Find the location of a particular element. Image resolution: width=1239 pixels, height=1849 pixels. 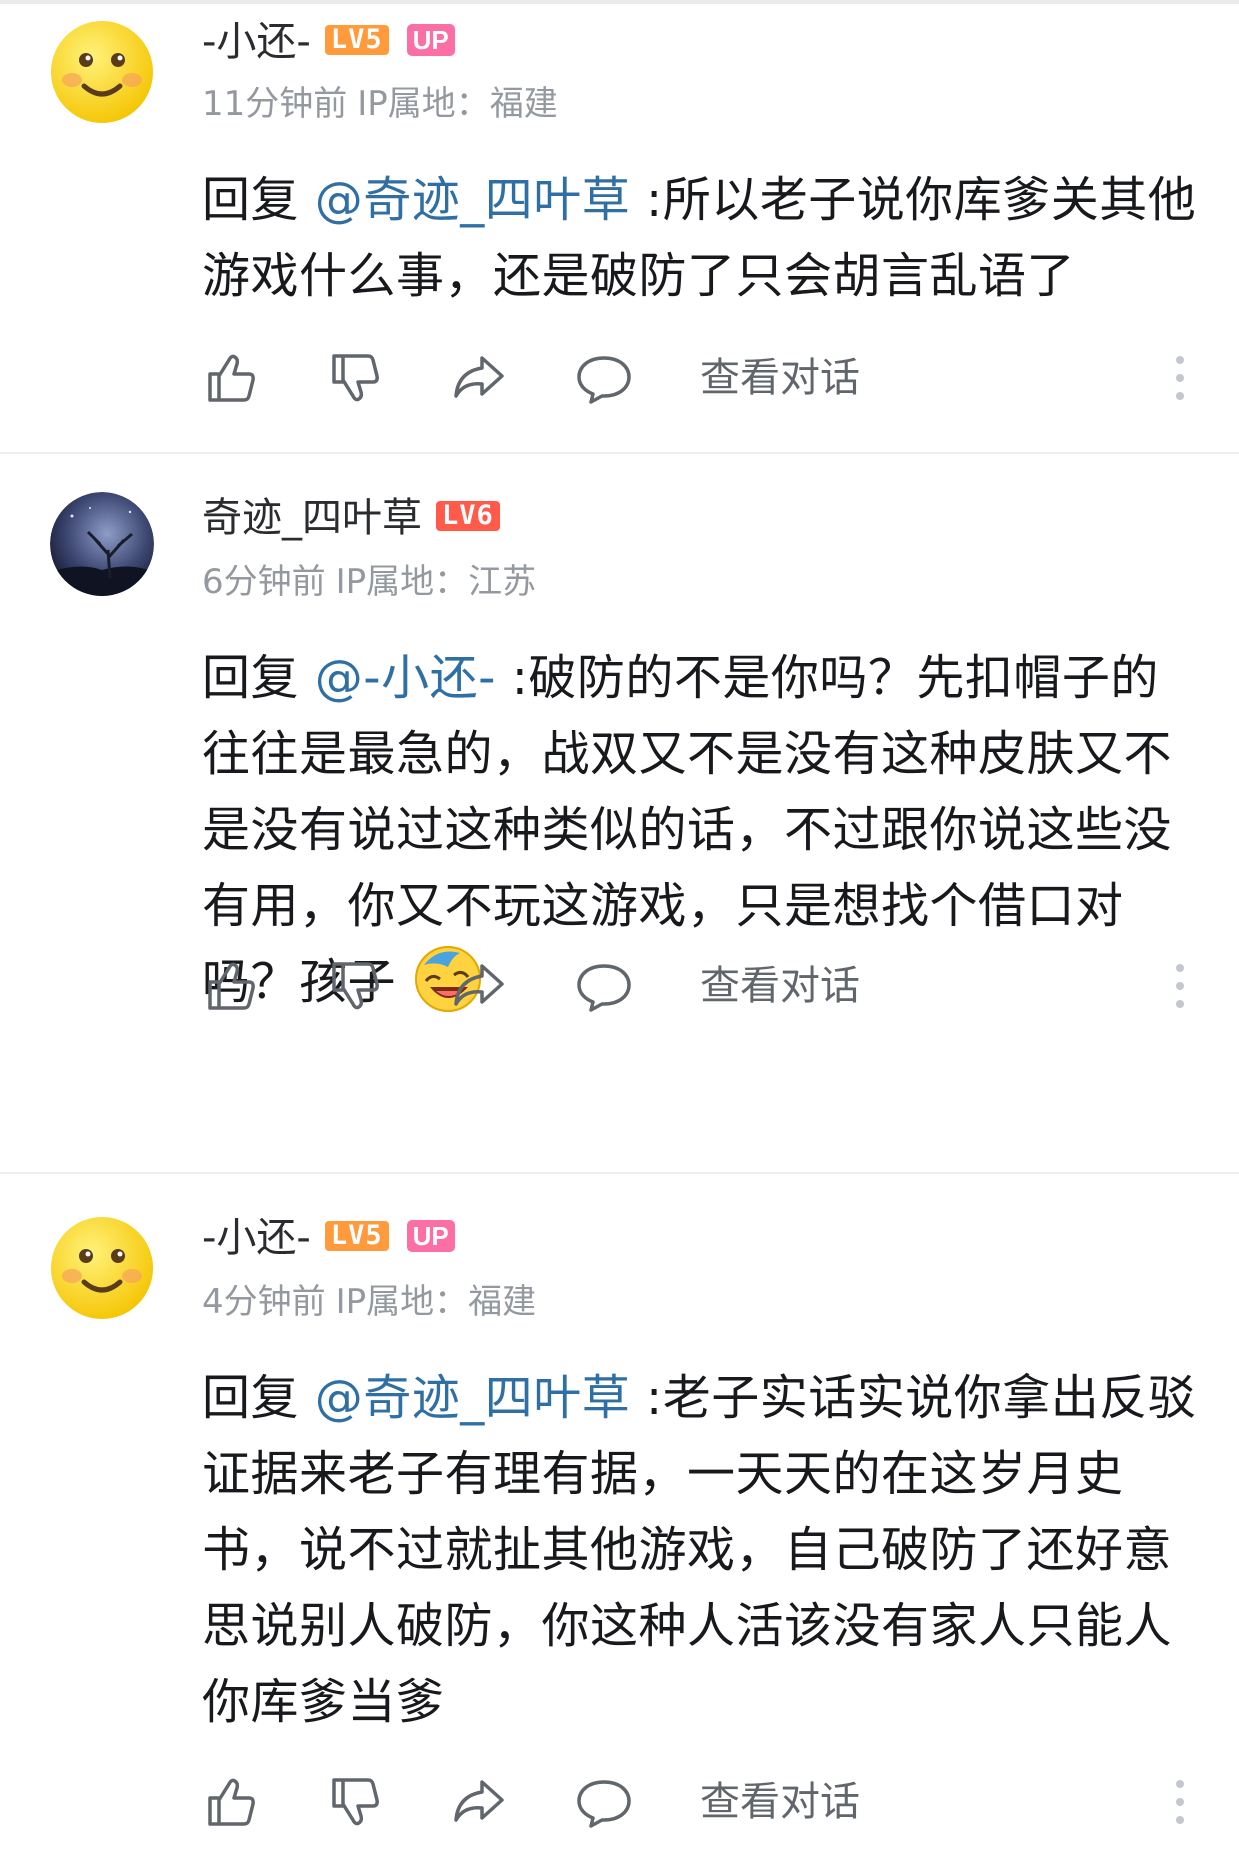

night-tree-avatar-icon is located at coordinates (102, 544).